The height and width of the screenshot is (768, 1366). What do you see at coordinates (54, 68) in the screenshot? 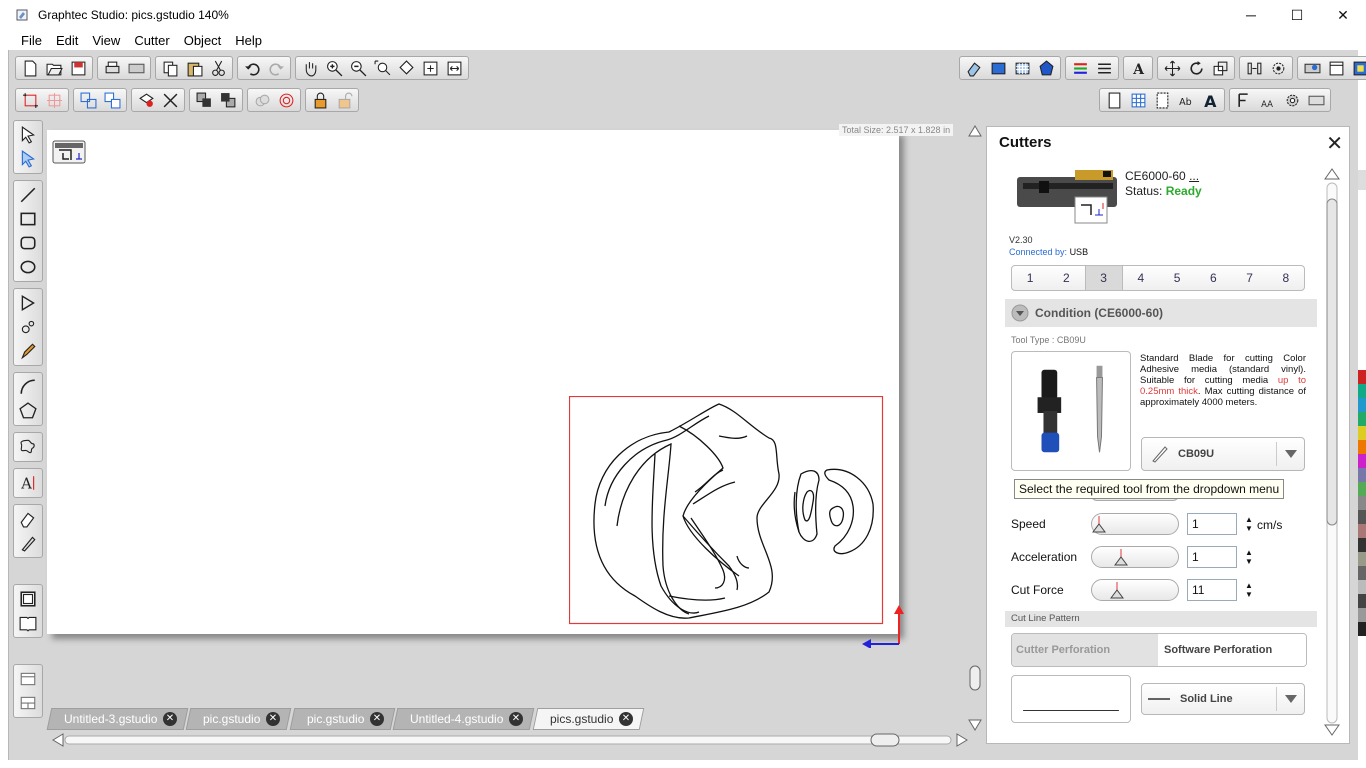
I see `open-folder-icon` at bounding box center [54, 68].